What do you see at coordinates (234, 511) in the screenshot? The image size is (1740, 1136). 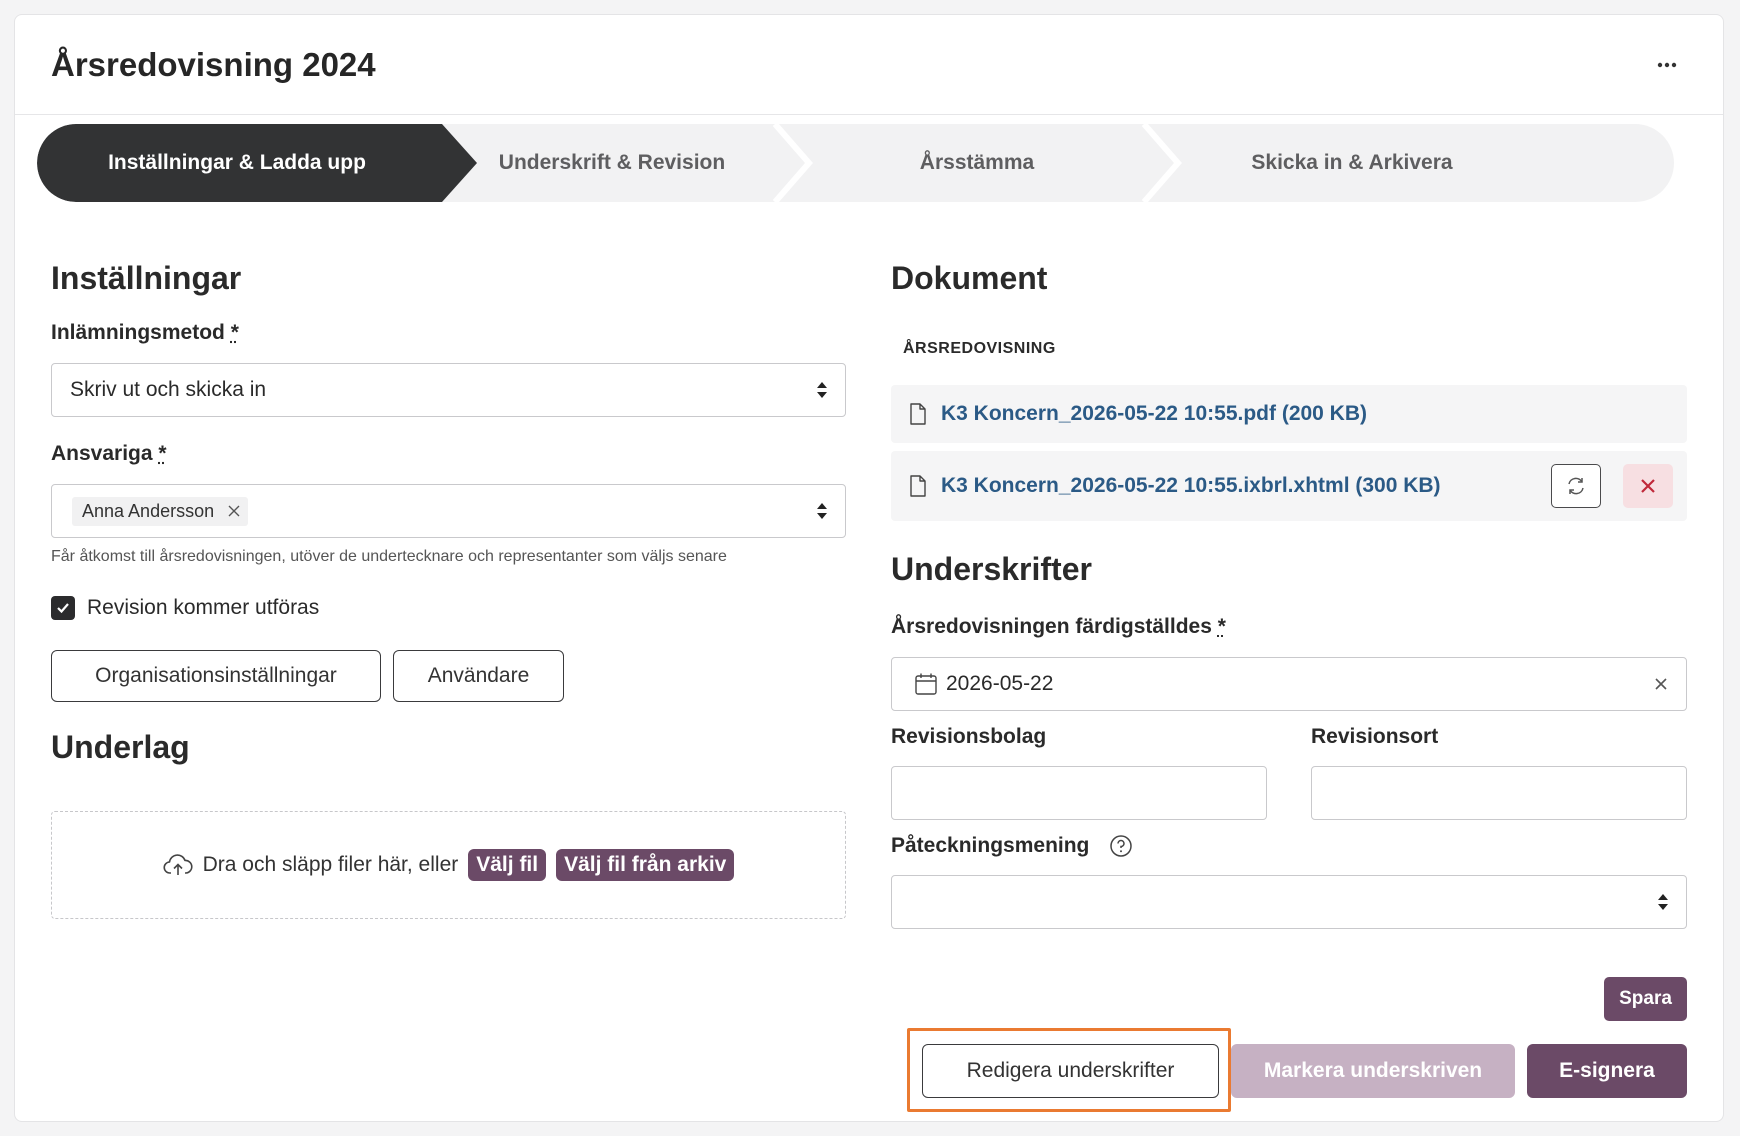 I see `chip-remove-icon` at bounding box center [234, 511].